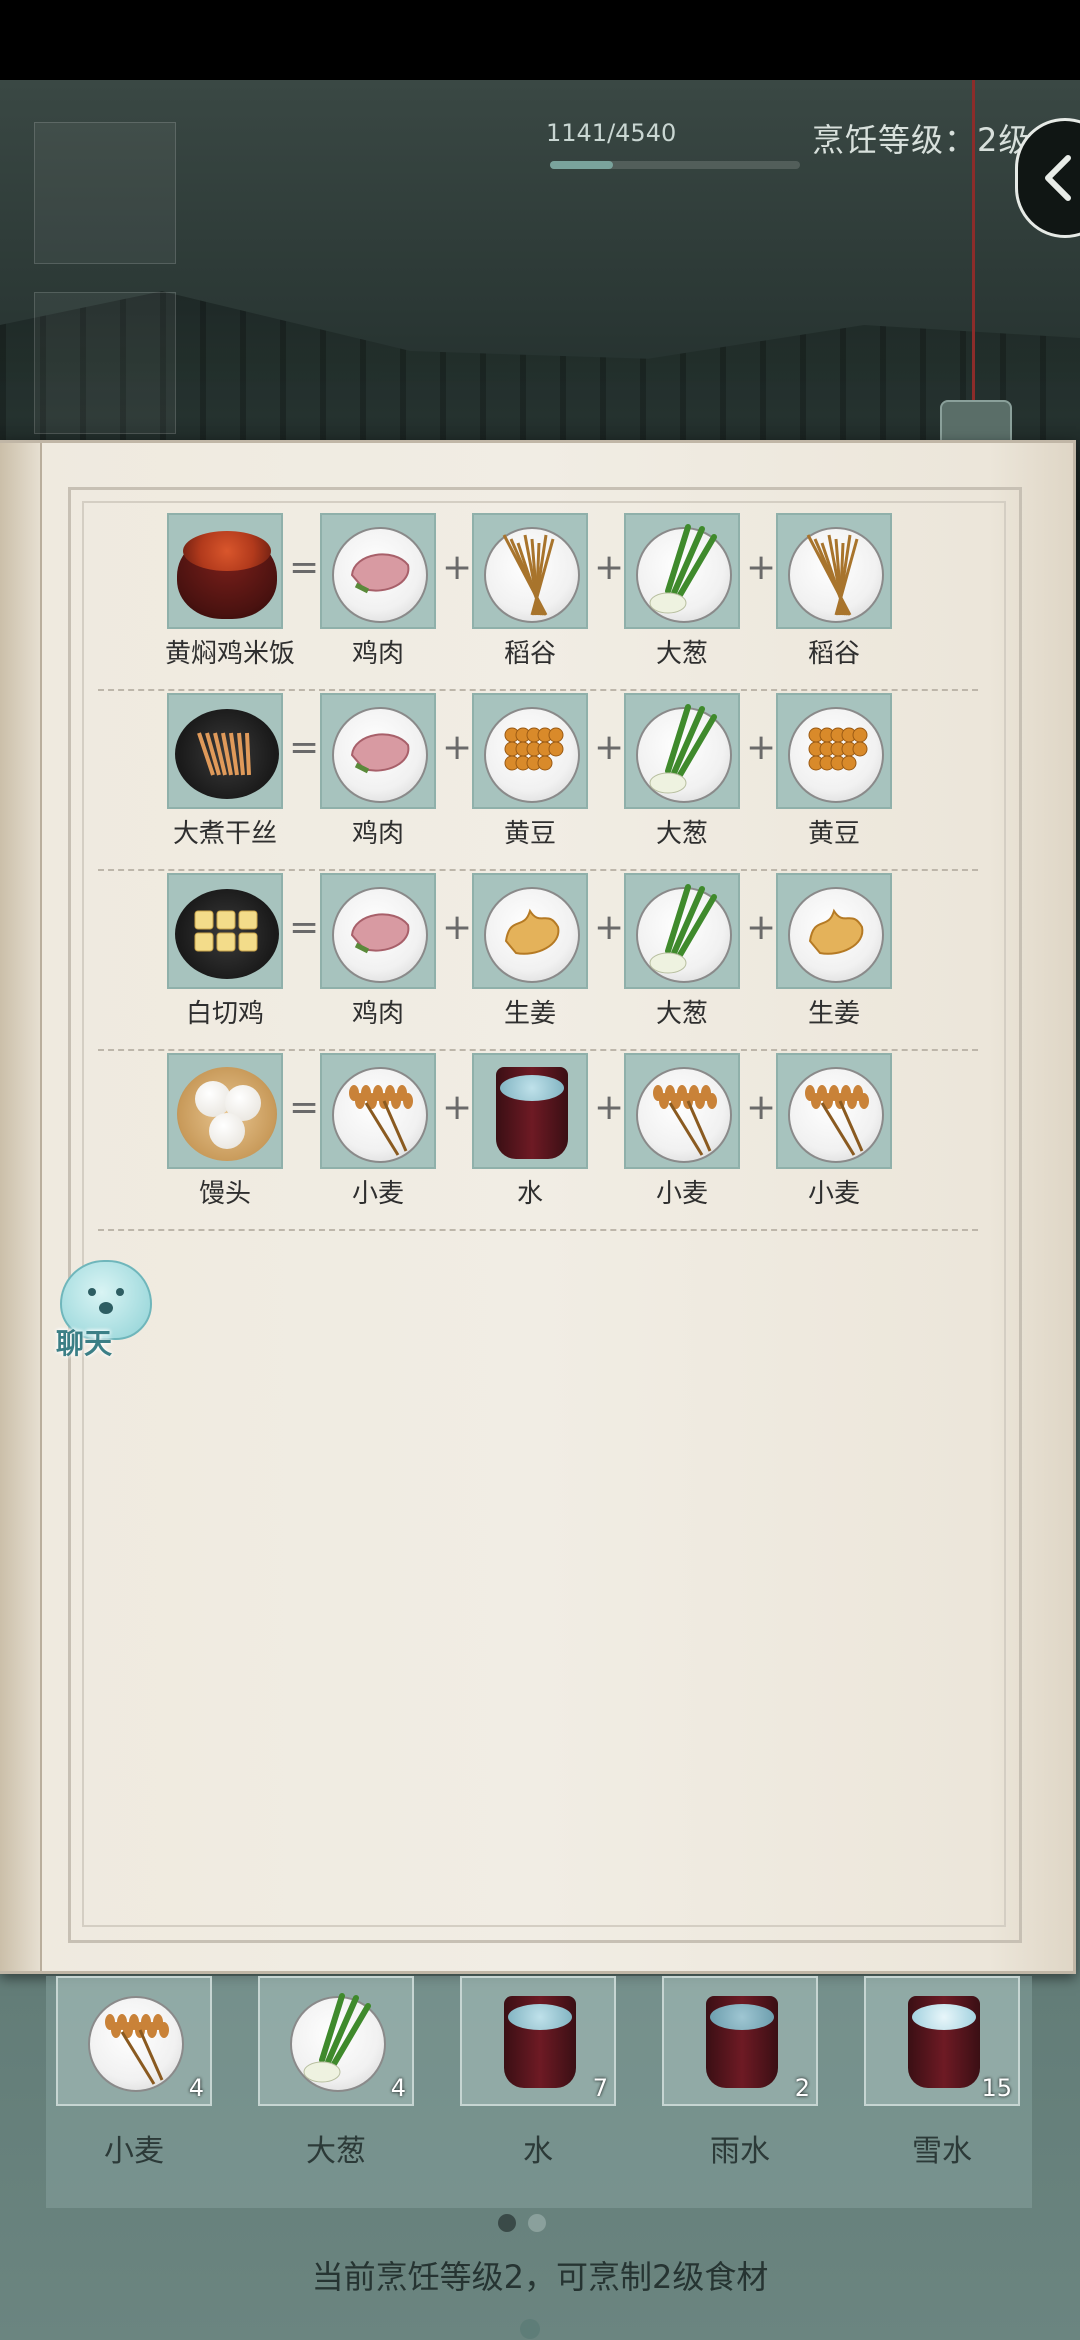 This screenshot has height=2340, width=1080. Describe the element at coordinates (230, 591) in the screenshot. I see `dish-cell: 黄焖鸡米饭` at that location.